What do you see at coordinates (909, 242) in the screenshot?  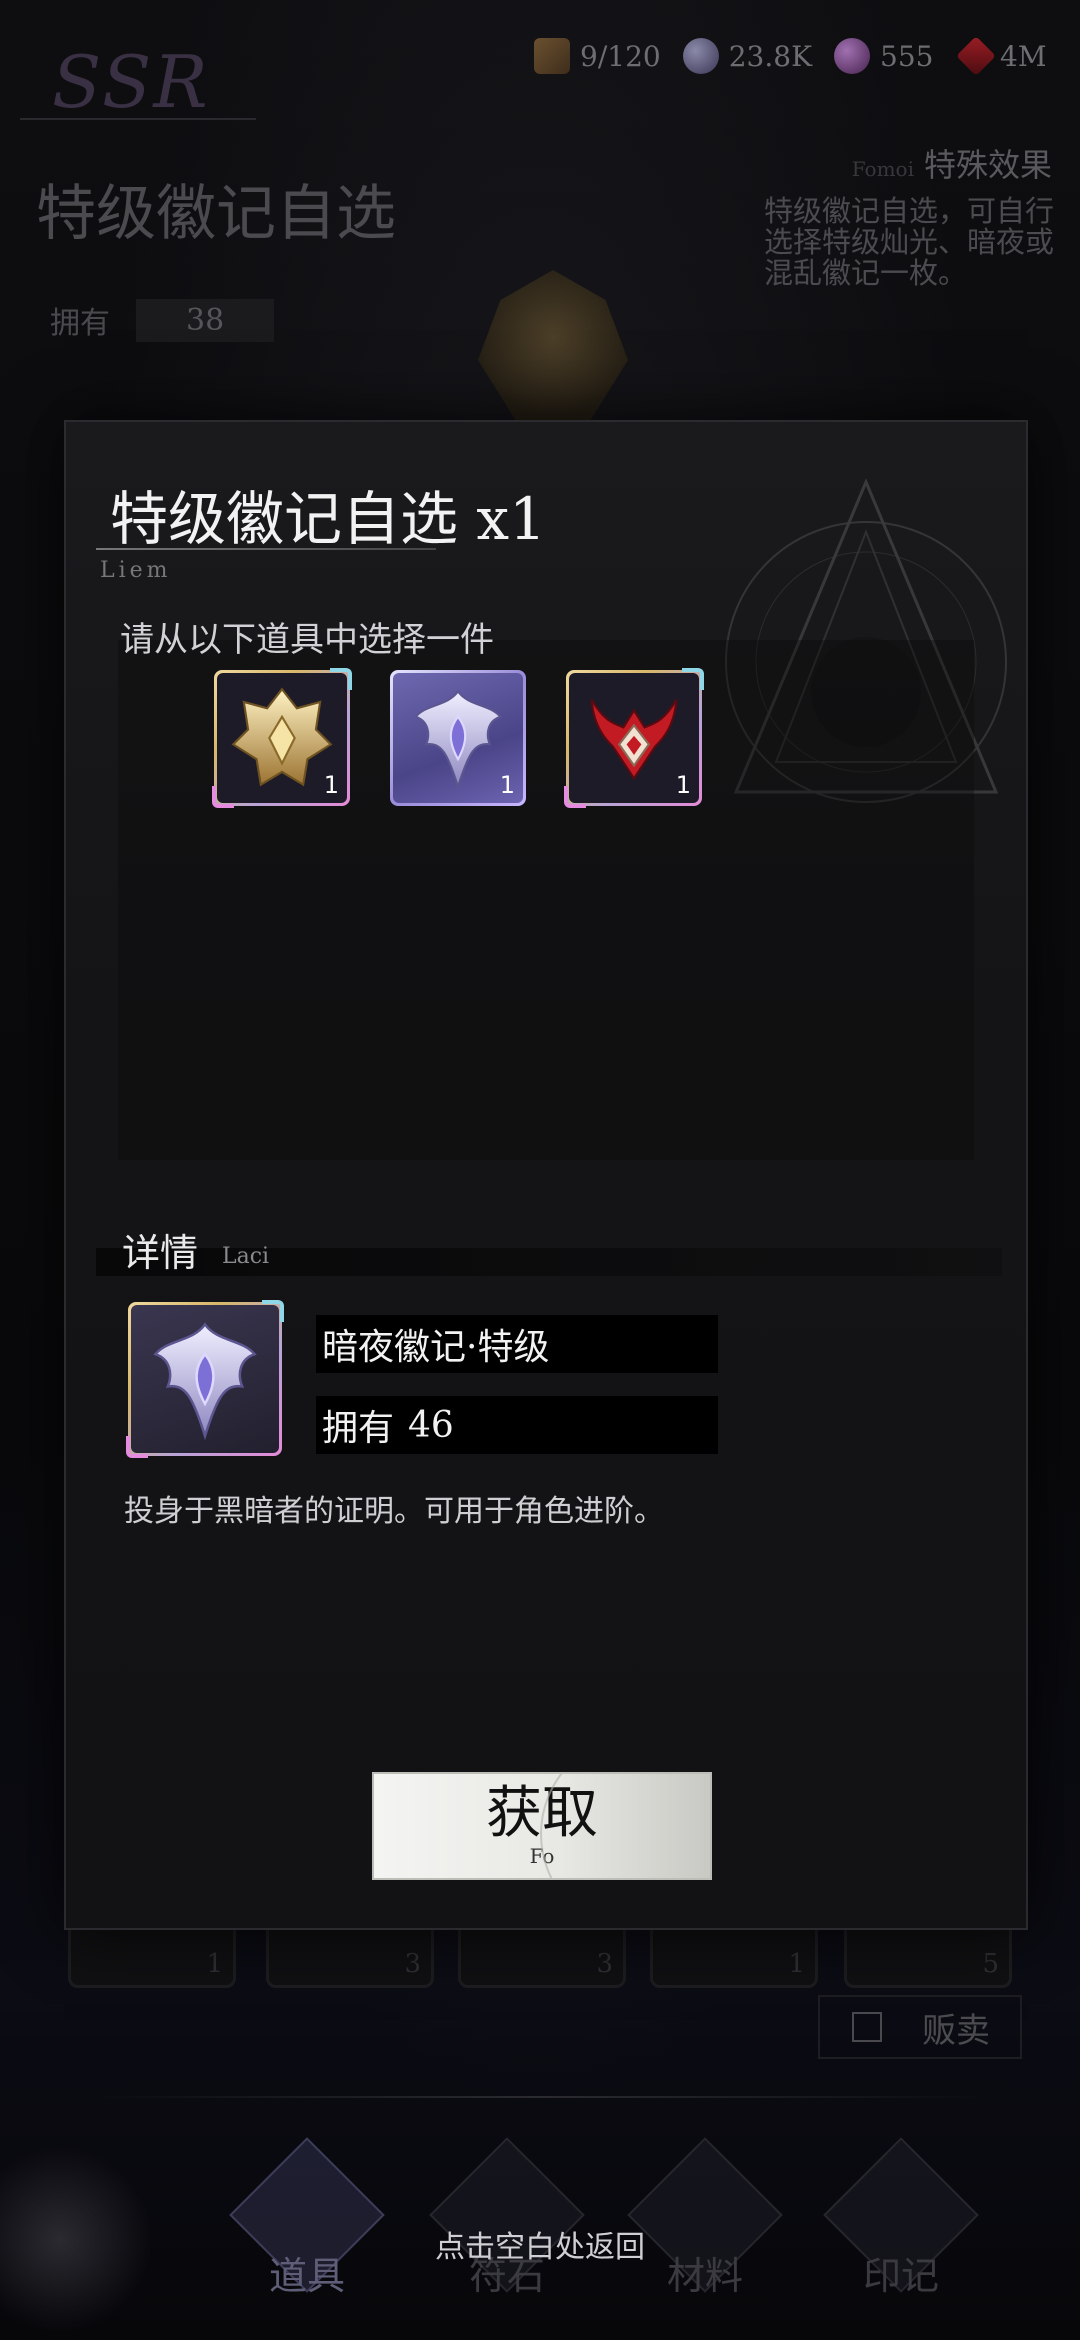 I see `effect-description: 特级徽记自选，可自行选择特级灿光、暗夜或混乱徽记一枚。` at bounding box center [909, 242].